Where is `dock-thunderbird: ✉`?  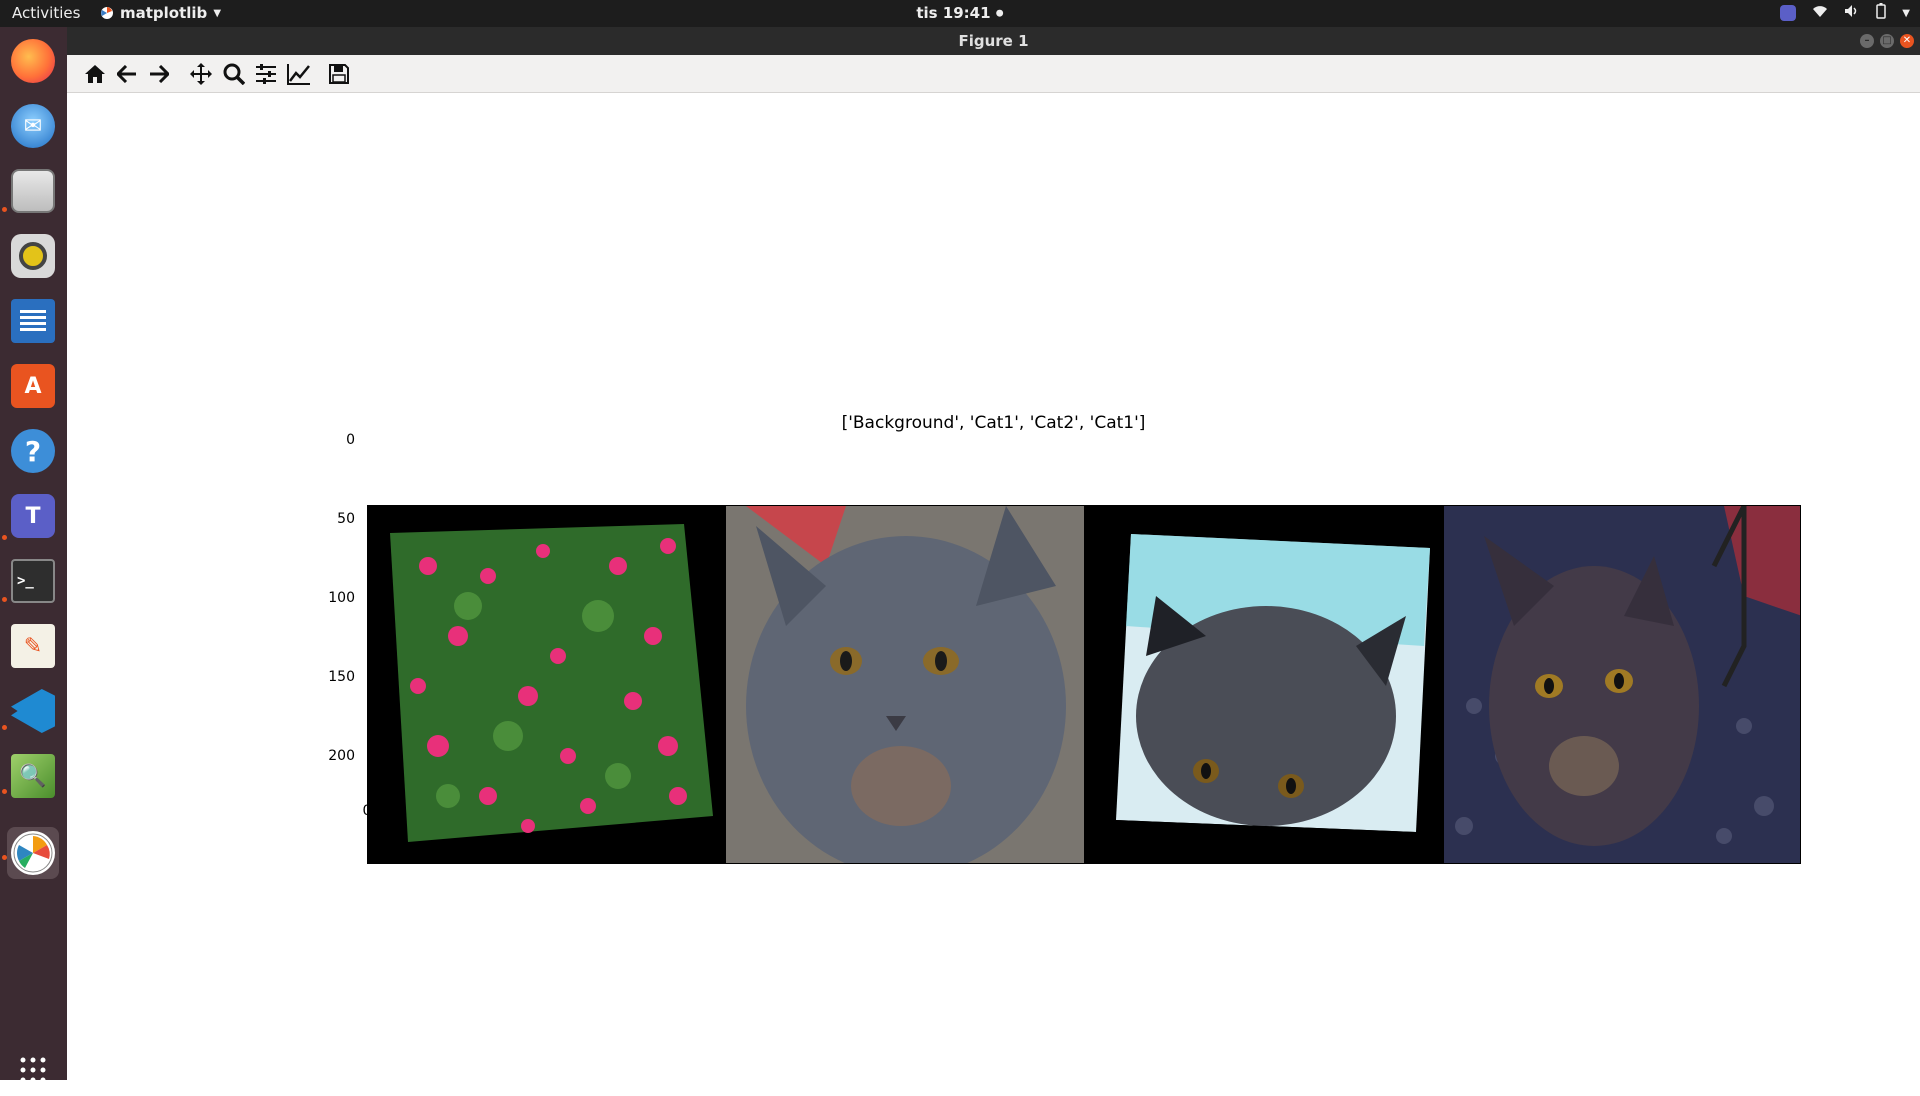 dock-thunderbird: ✉ is located at coordinates (33, 126).